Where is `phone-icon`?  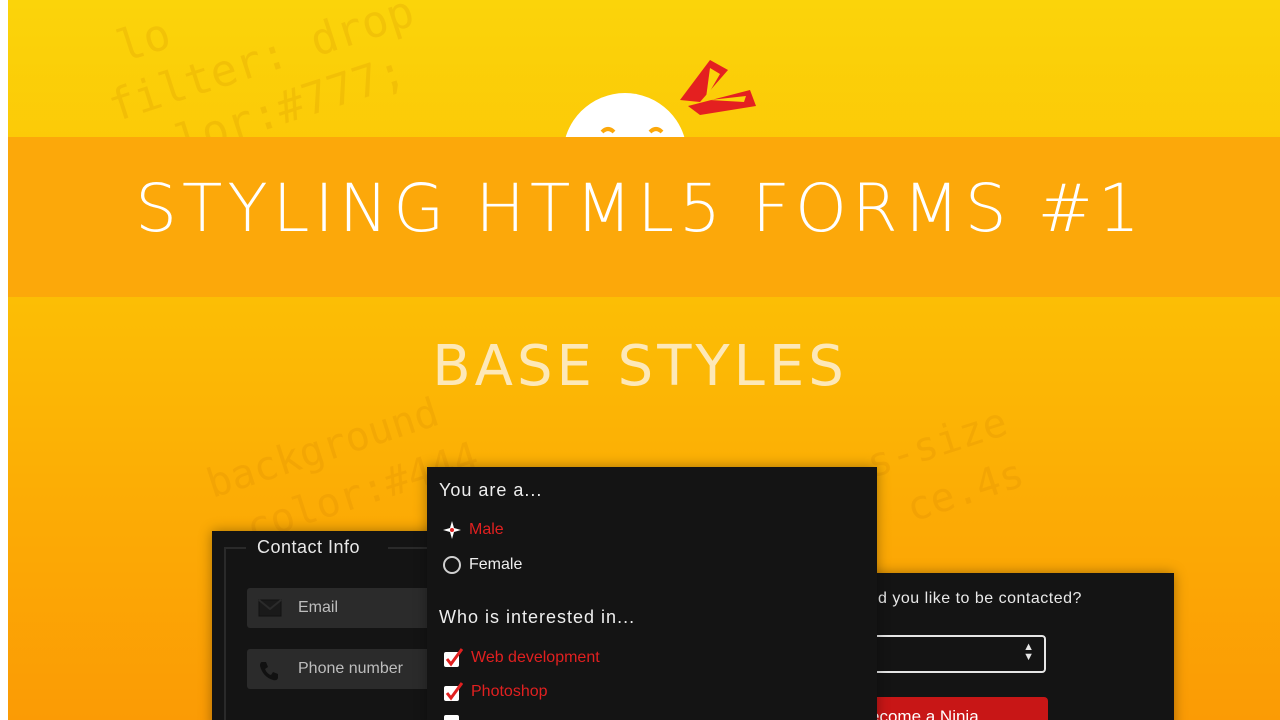
phone-icon is located at coordinates (269, 671).